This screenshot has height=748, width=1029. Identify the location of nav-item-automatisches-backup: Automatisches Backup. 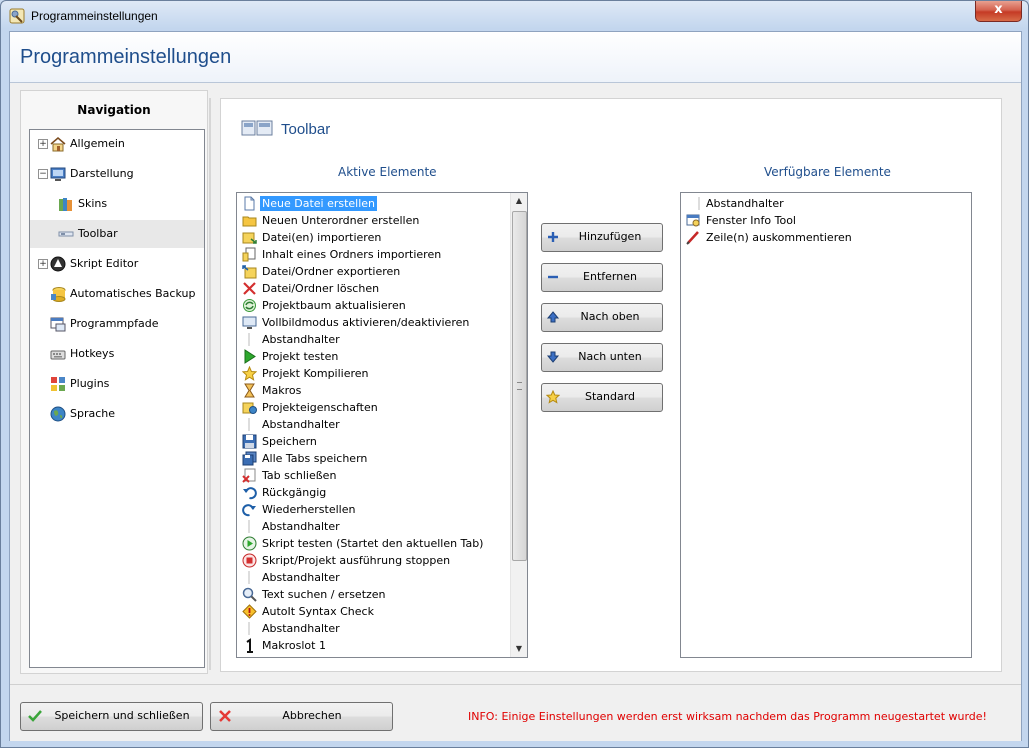
(117, 294).